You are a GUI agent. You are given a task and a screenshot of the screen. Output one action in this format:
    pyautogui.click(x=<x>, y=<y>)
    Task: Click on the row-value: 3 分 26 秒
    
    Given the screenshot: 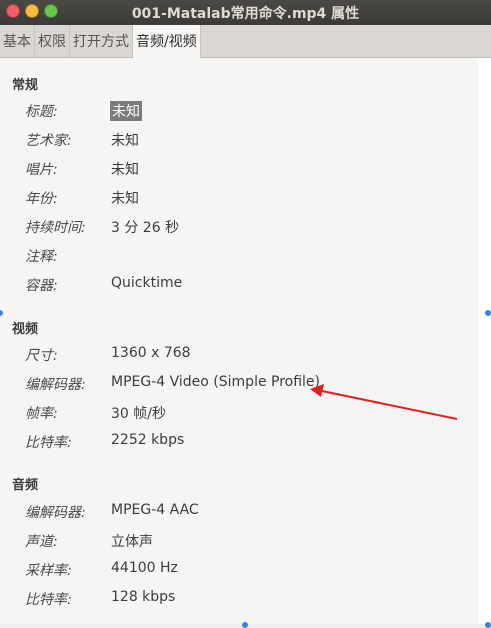 What is the action you would take?
    pyautogui.click(x=145, y=227)
    